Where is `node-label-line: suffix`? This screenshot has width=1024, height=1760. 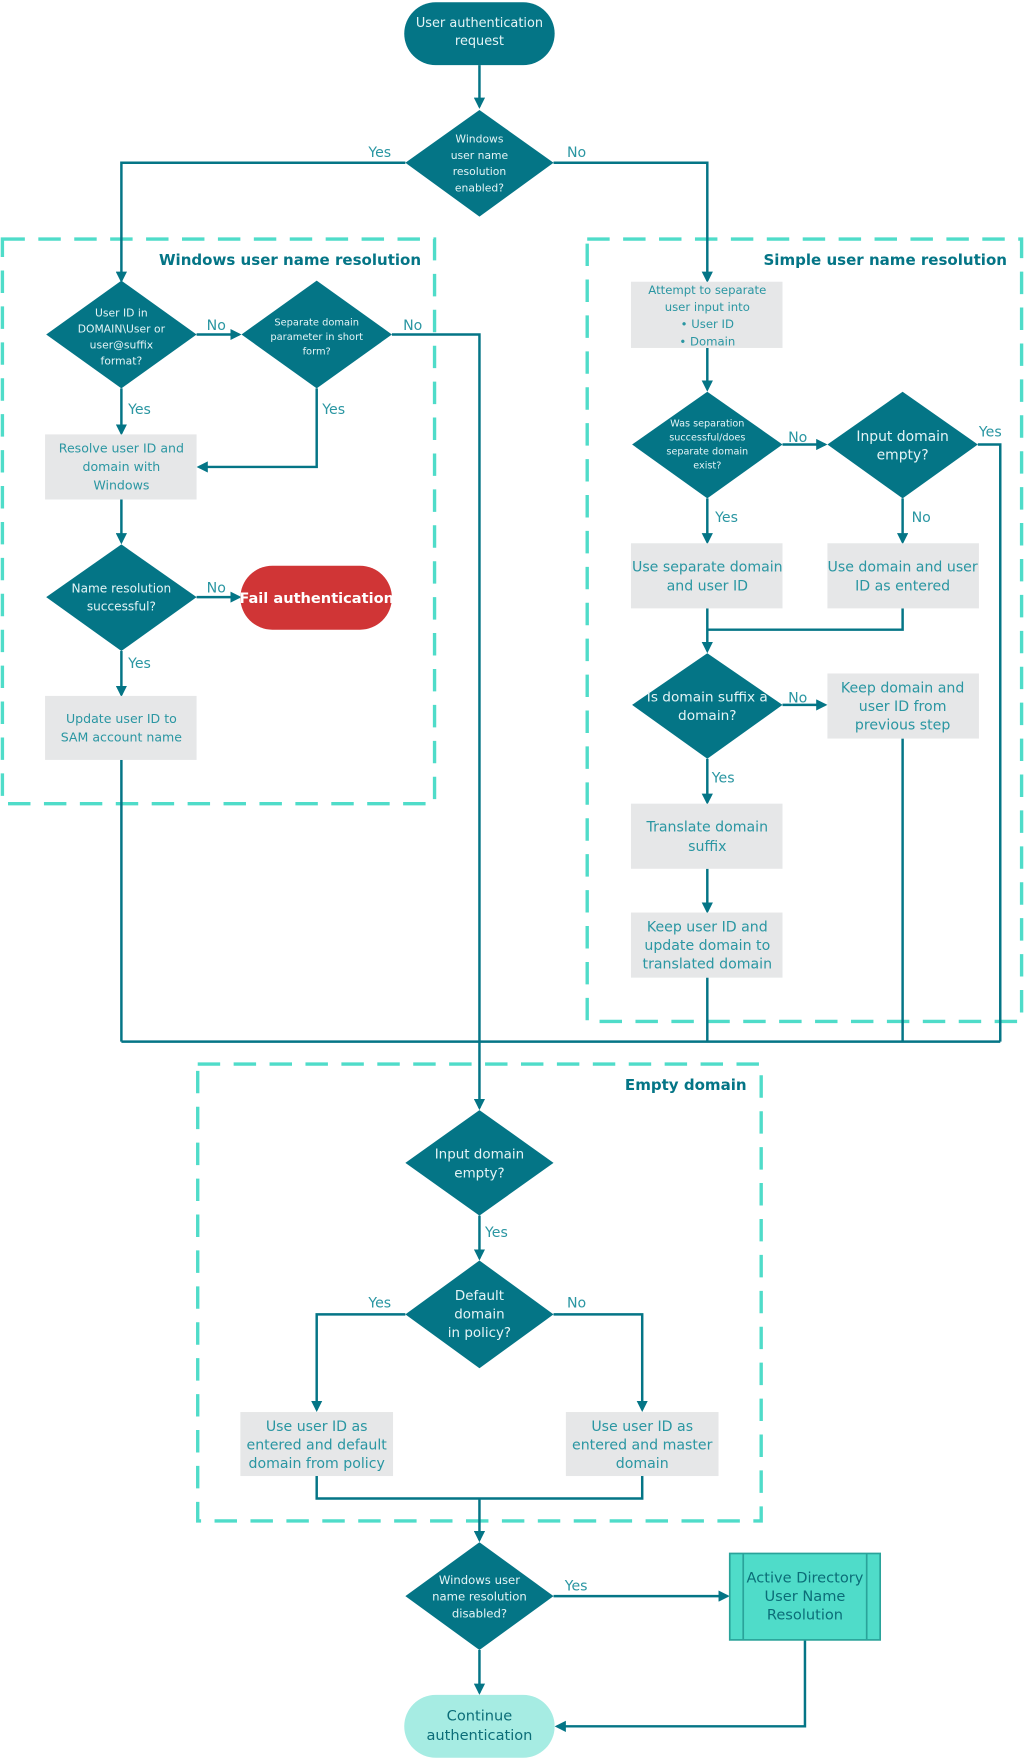 node-label-line: suffix is located at coordinates (707, 847).